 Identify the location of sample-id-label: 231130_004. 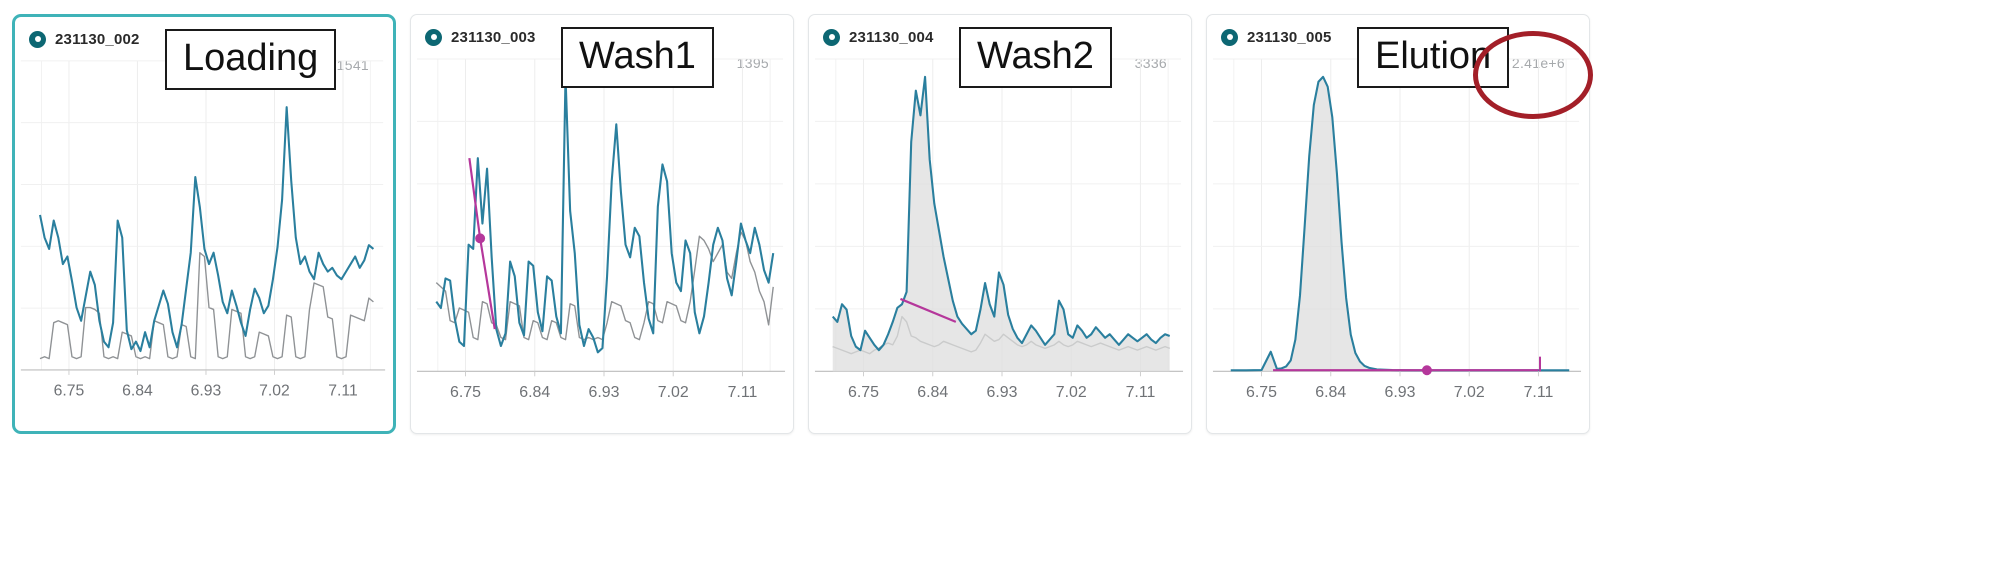
(891, 37).